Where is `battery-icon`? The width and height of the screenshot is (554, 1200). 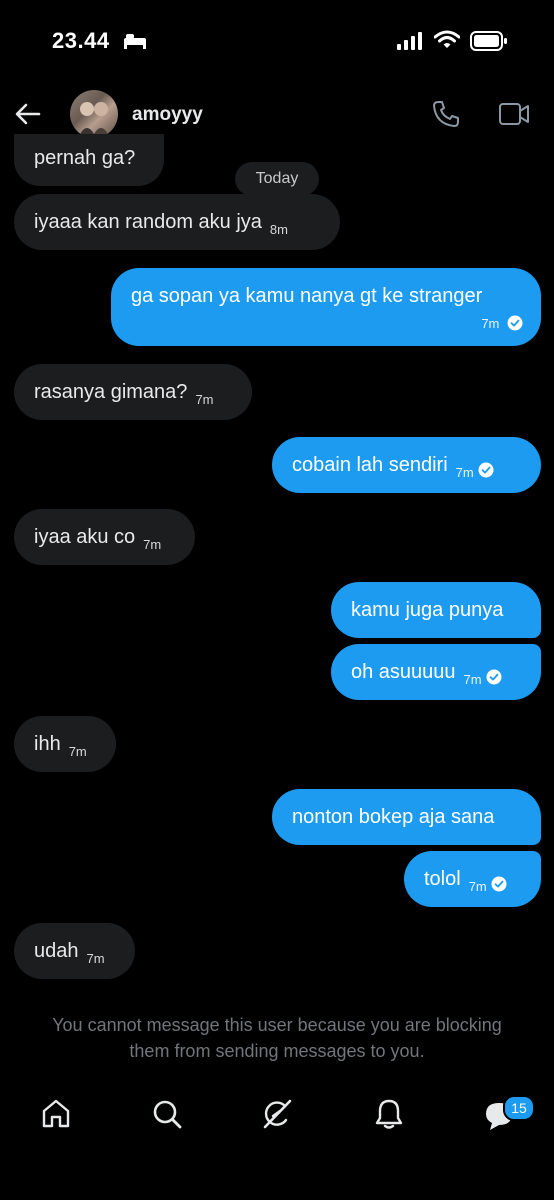 battery-icon is located at coordinates (488, 41).